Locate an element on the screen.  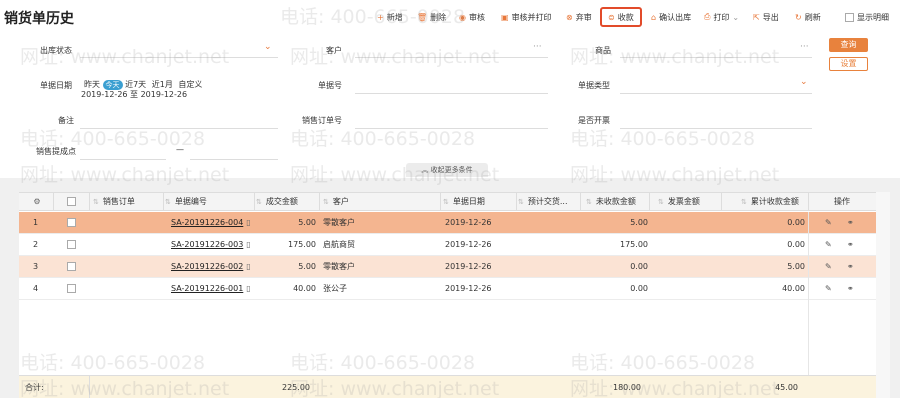
confirm-outbound-button: ⌂ 确认出库 is located at coordinates (671, 17).